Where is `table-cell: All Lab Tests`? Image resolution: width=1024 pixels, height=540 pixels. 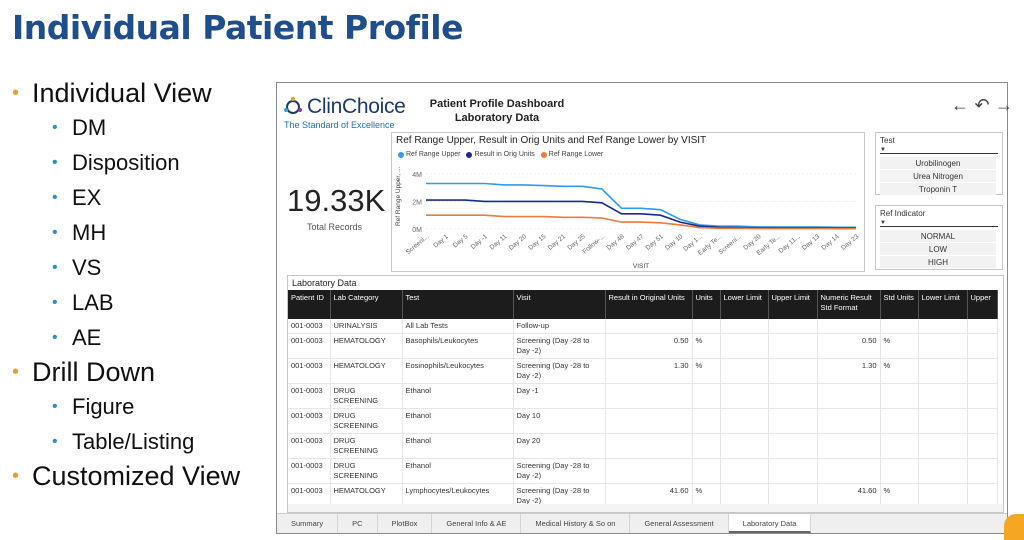
table-cell: All Lab Tests is located at coordinates (458, 326).